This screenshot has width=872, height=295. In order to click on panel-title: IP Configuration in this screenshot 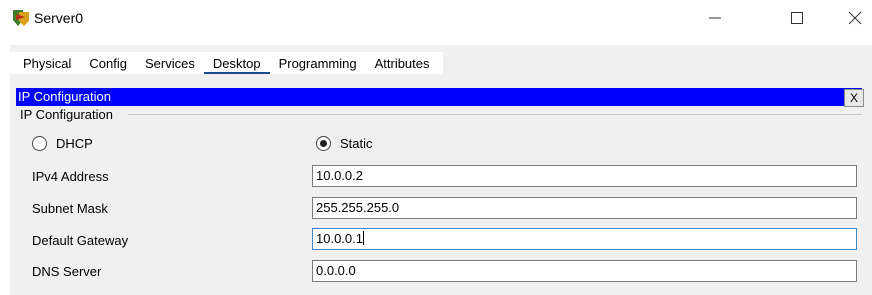, I will do `click(439, 97)`.